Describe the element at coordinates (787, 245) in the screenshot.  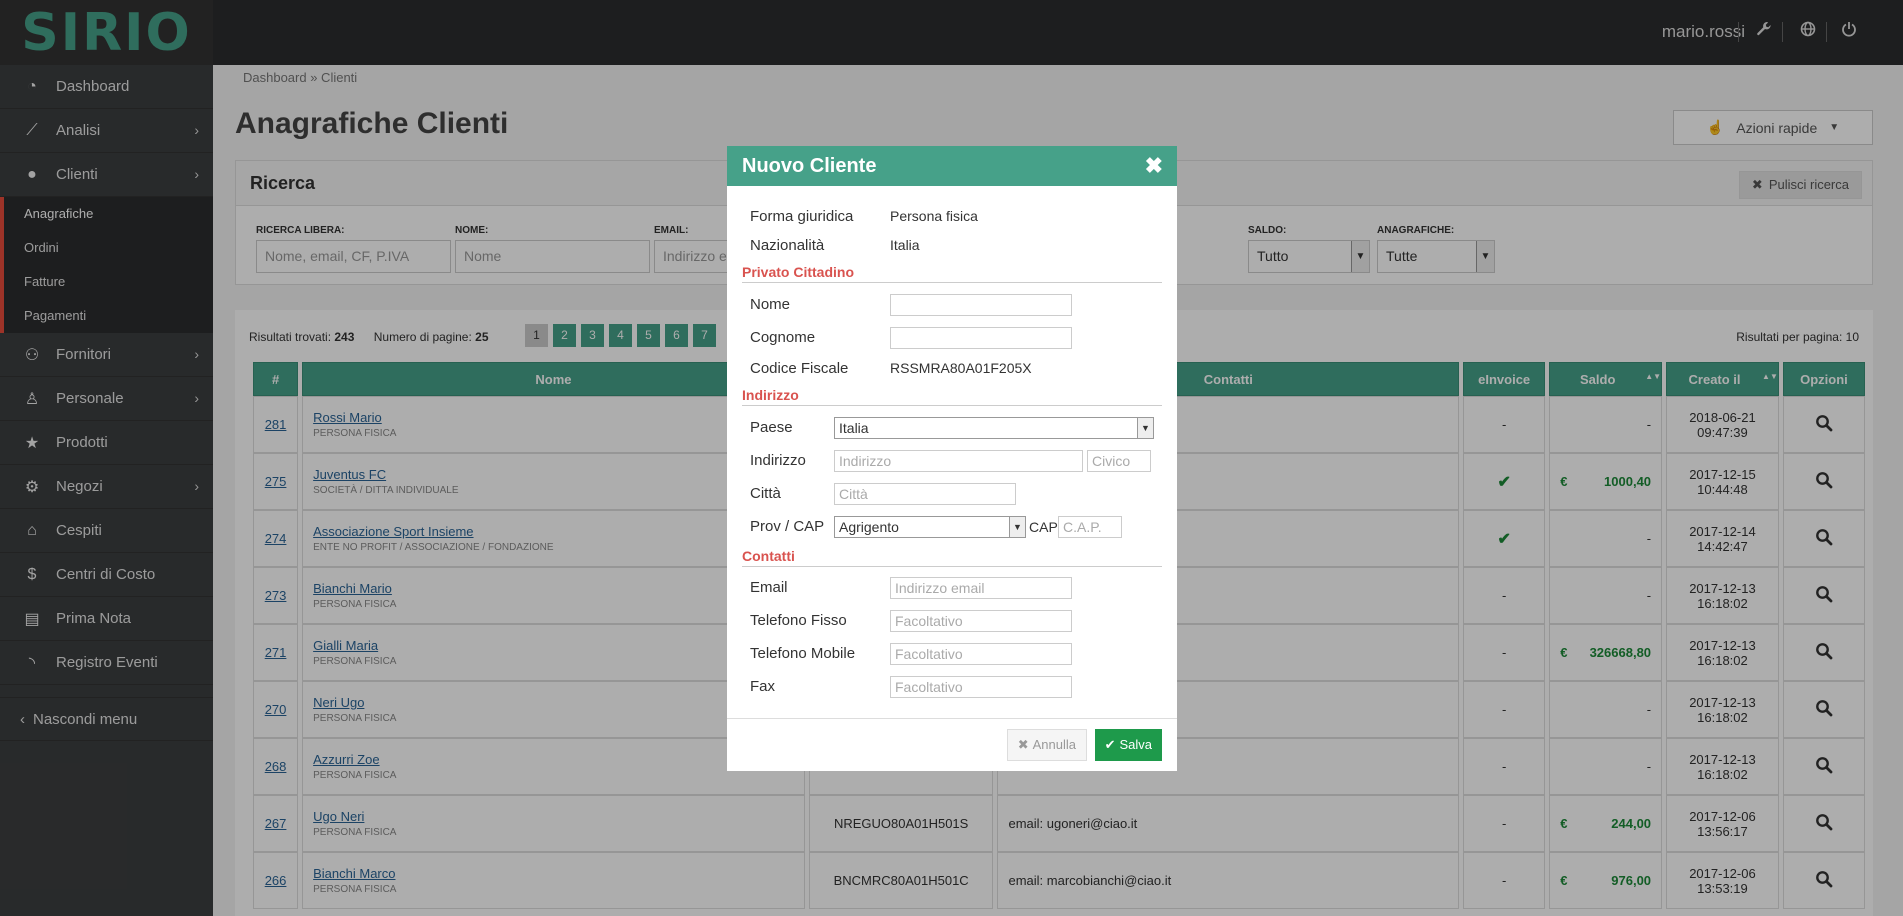
I see `nazionalita-label: Nazionalità` at that location.